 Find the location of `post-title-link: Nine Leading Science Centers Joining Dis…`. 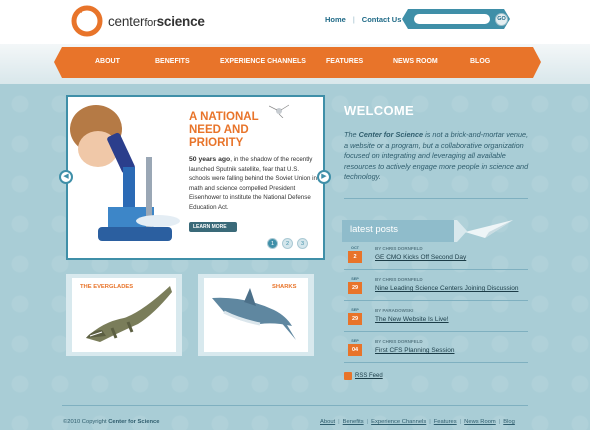

post-title-link: Nine Leading Science Centers Joining Dis… is located at coordinates (446, 288).